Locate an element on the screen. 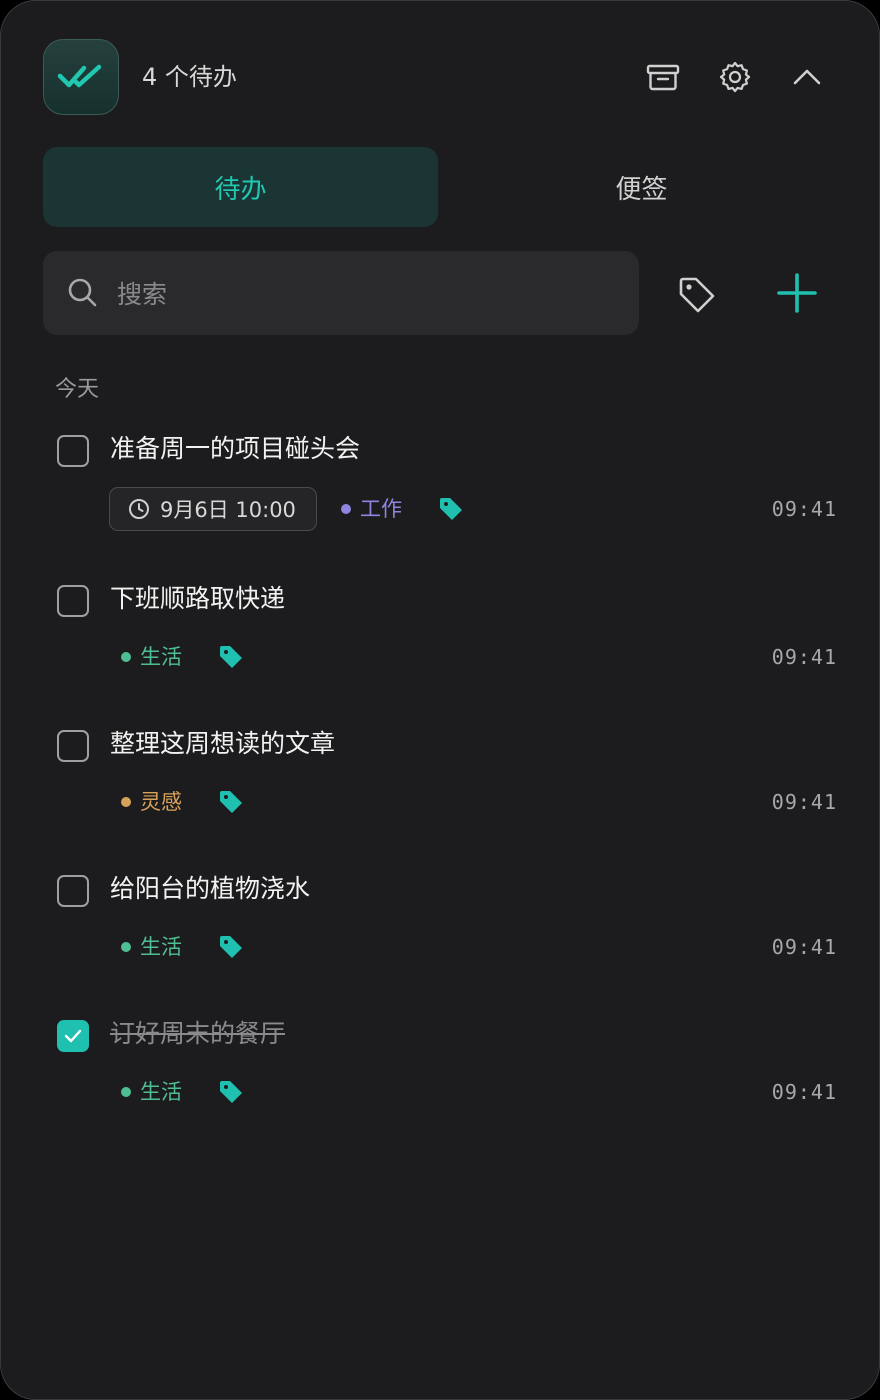 Image resolution: width=880 pixels, height=1400 pixels. todo-title: 订好周末的餐厅 is located at coordinates (197, 1034).